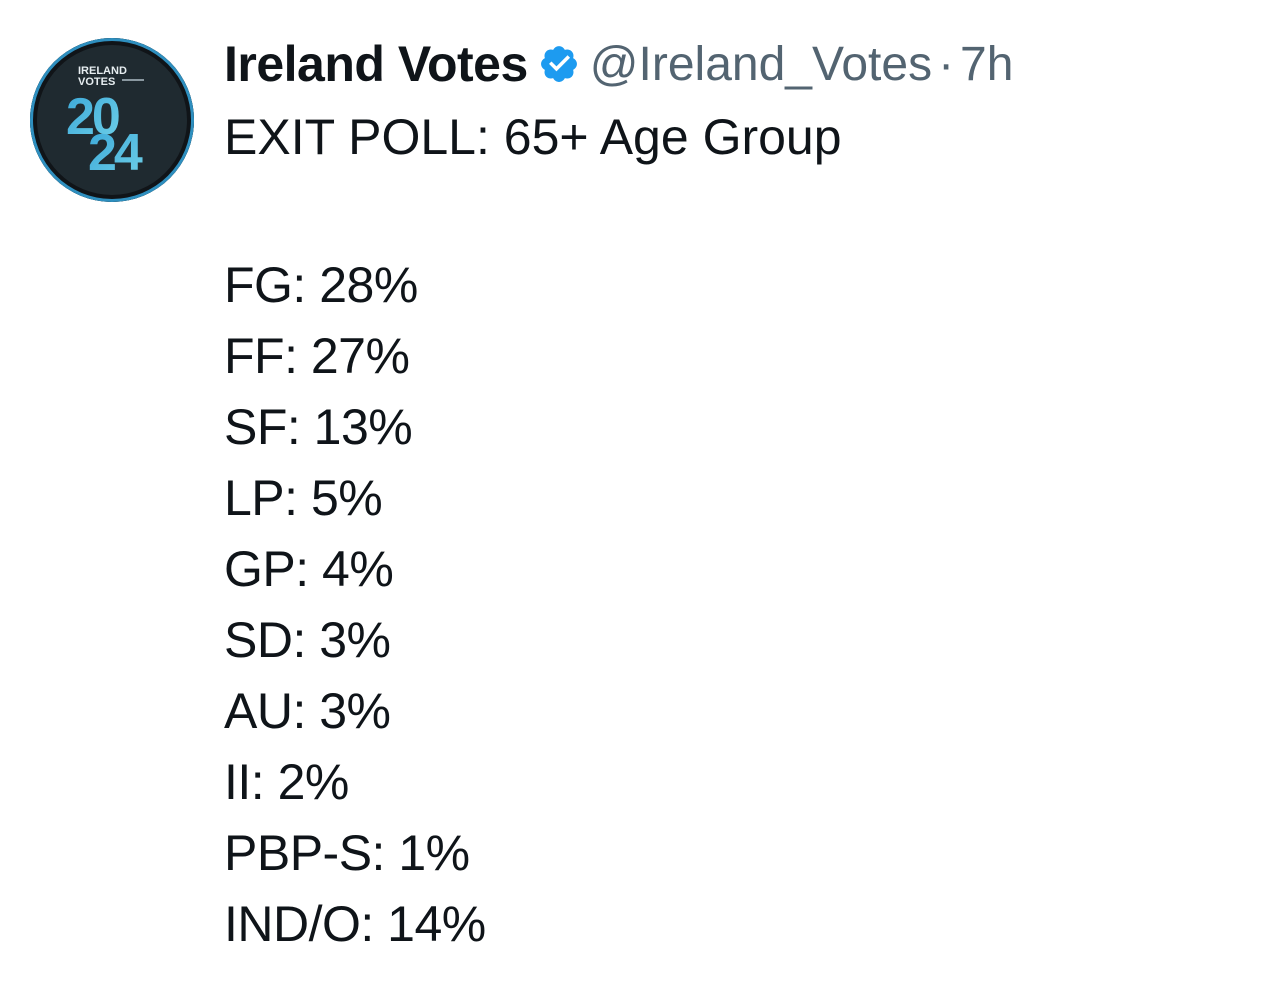  What do you see at coordinates (986, 64) in the screenshot?
I see `tweet-timestamp: 7h` at bounding box center [986, 64].